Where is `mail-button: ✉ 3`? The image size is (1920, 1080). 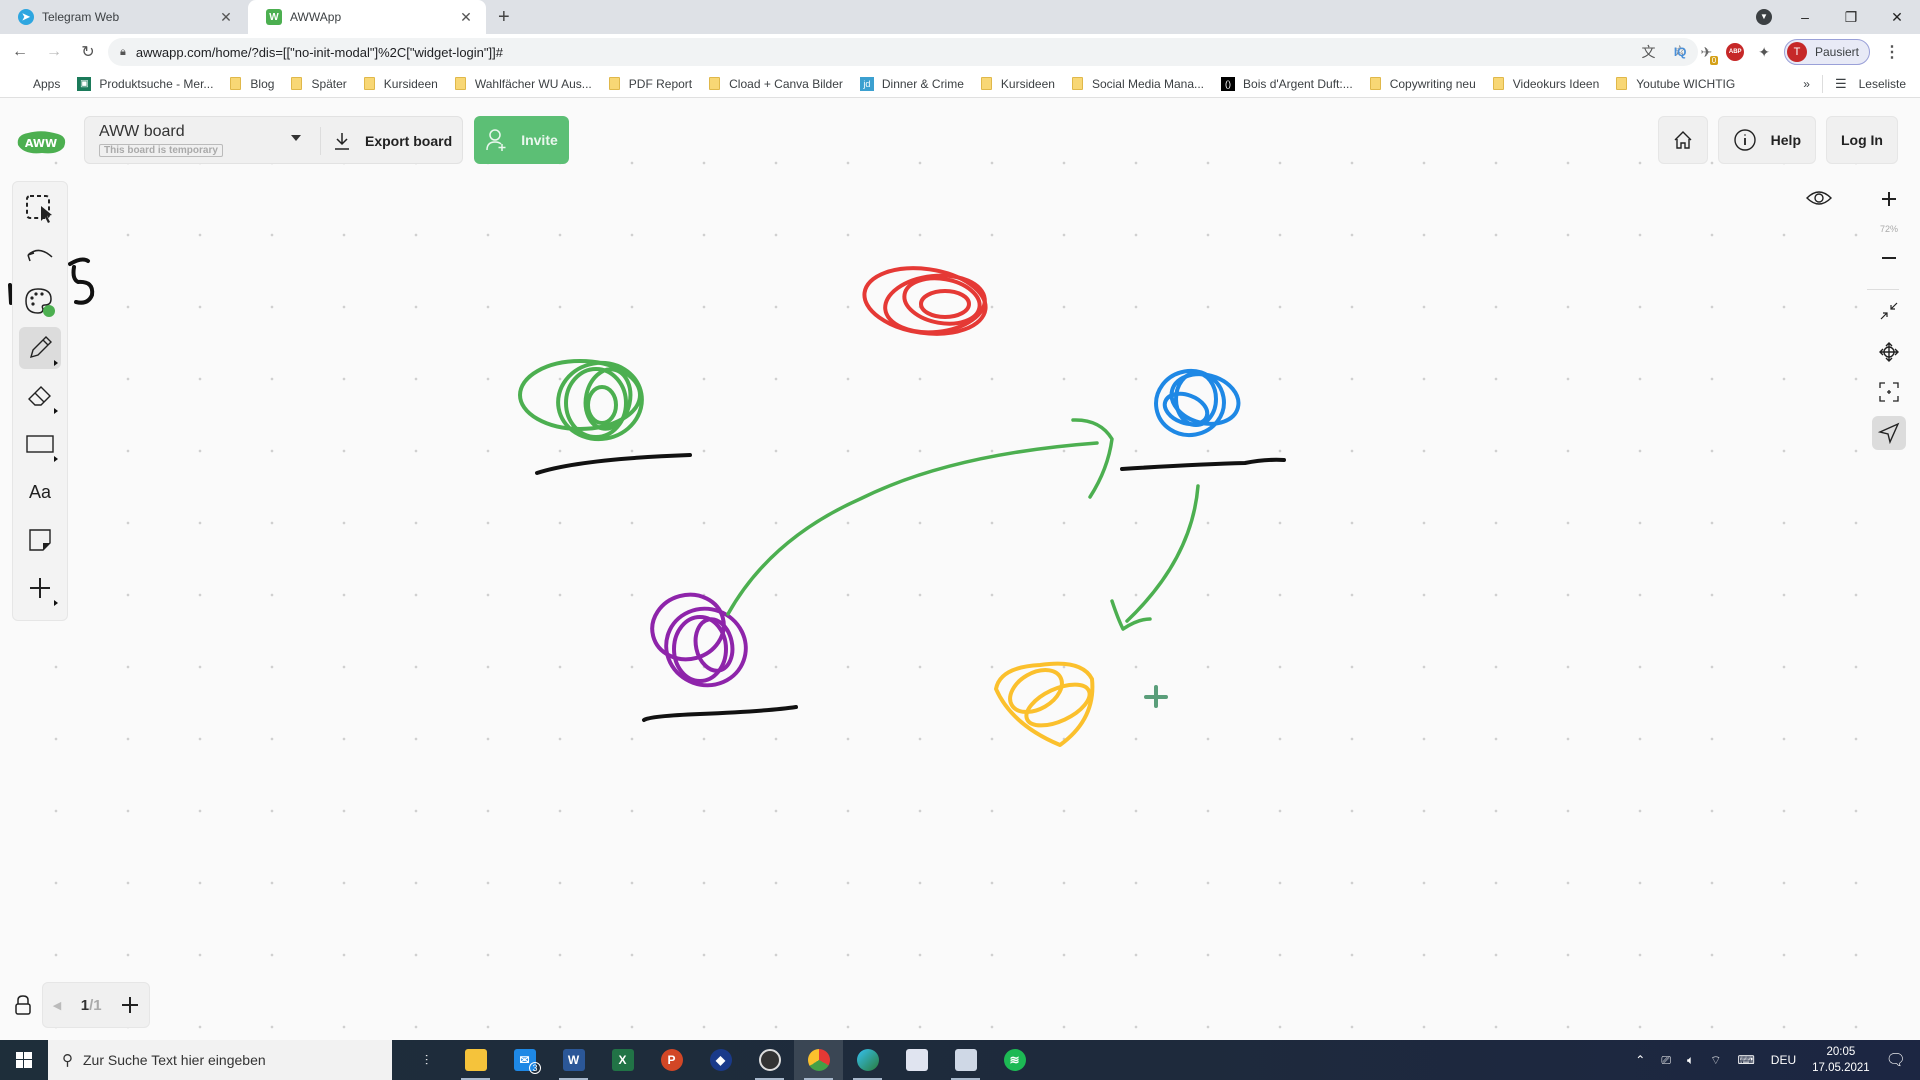
mail-button: ✉ 3 is located at coordinates (524, 1060).